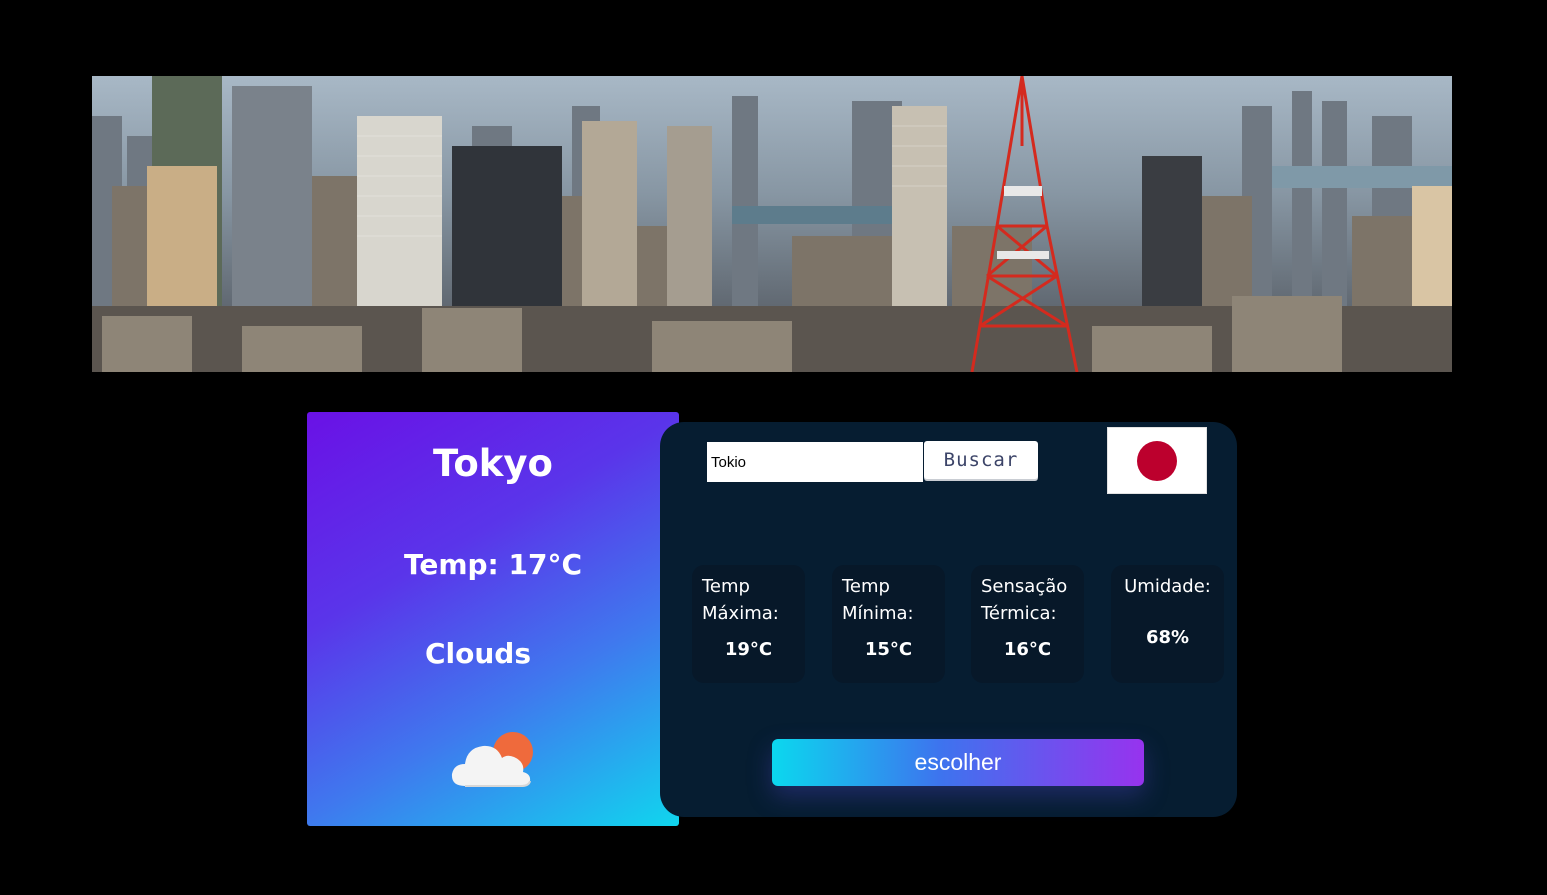  Describe the element at coordinates (493, 564) in the screenshot. I see `current-temperature: Temp: 17°C` at that location.